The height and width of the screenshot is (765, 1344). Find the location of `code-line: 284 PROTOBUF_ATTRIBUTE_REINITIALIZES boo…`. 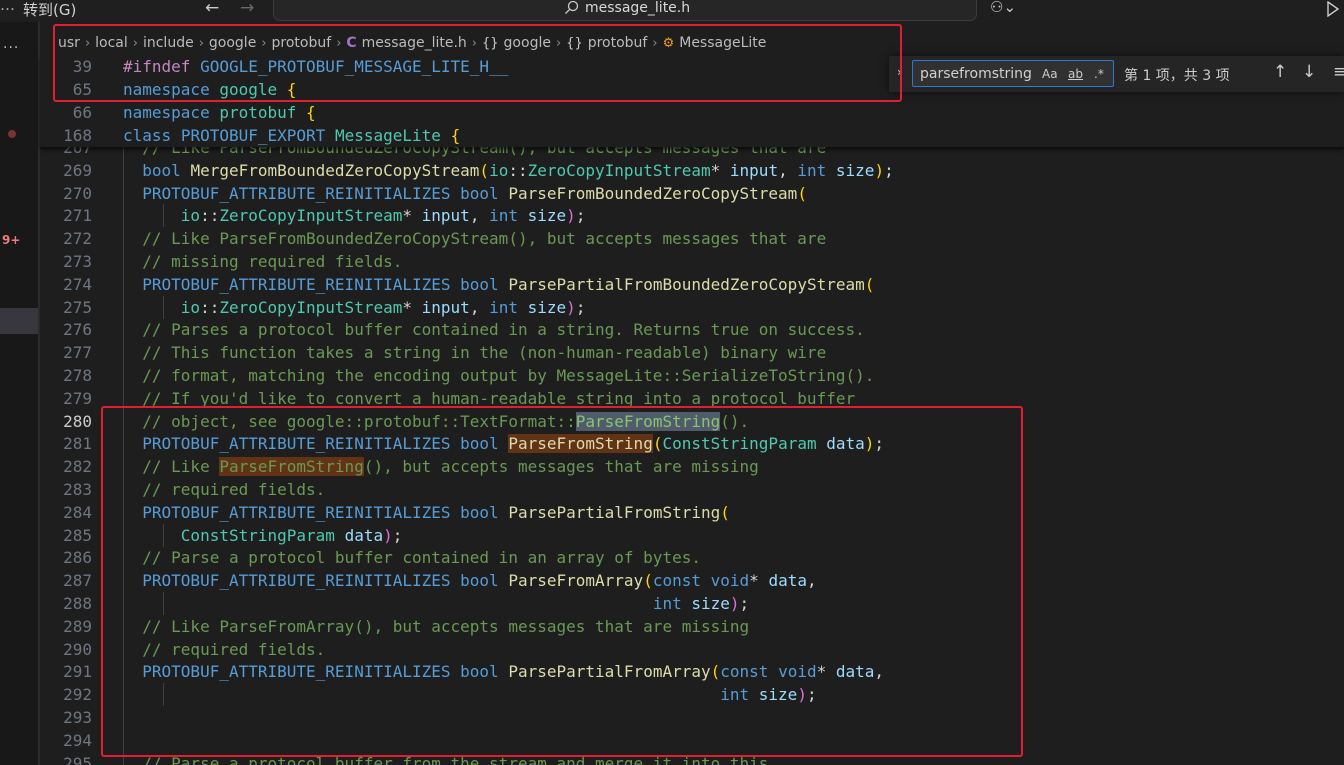

code-line: 284 PROTOBUF_ATTRIBUTE_REINITIALIZES boo… is located at coordinates (692, 512).